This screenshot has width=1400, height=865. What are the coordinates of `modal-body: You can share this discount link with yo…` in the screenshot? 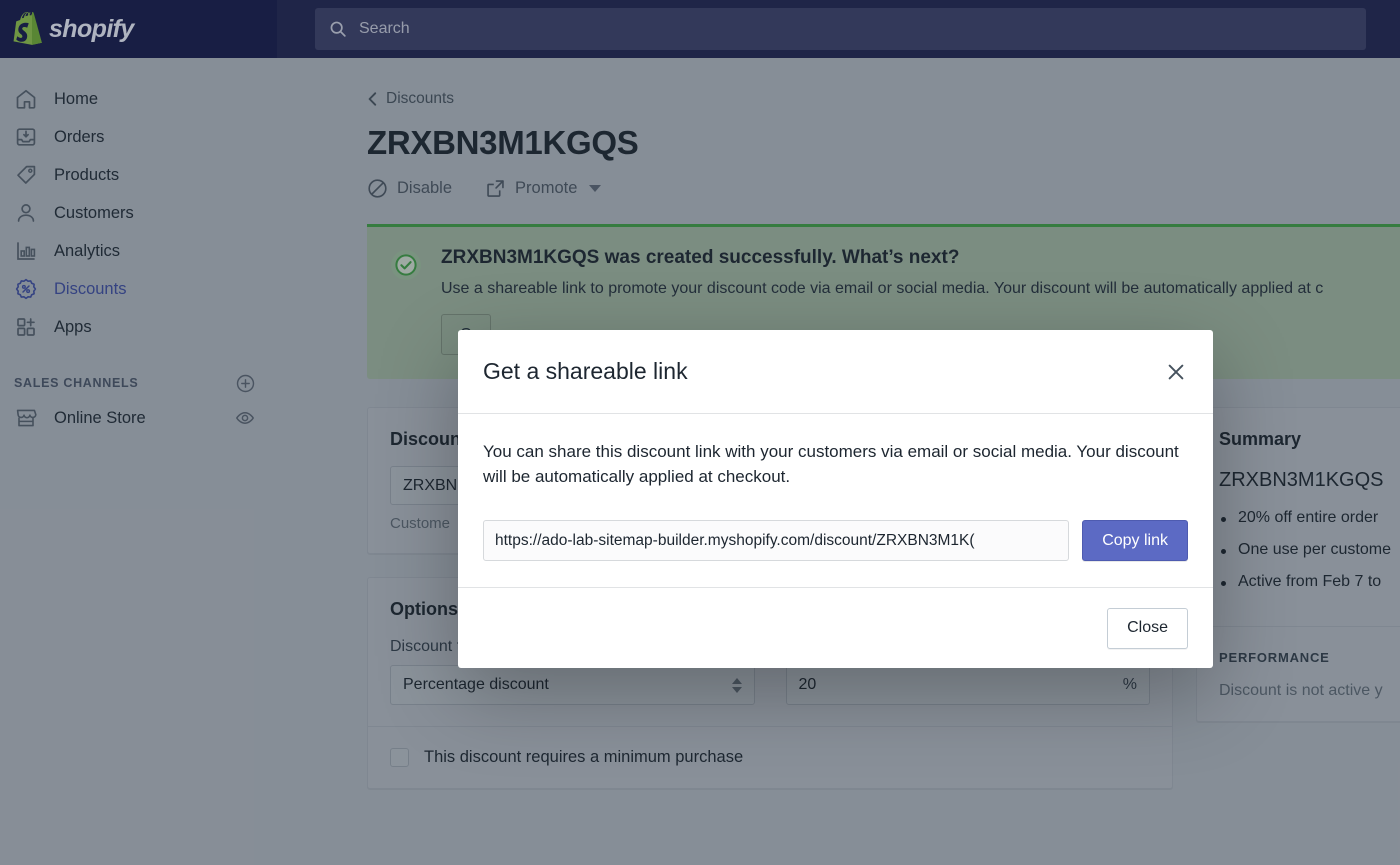 It's located at (835, 500).